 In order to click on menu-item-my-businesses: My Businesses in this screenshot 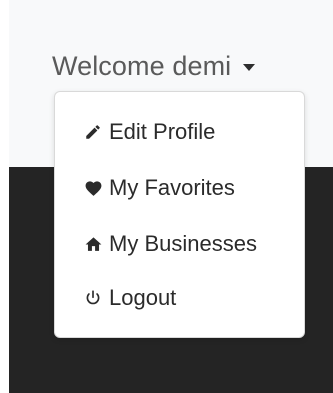, I will do `click(170, 244)`.